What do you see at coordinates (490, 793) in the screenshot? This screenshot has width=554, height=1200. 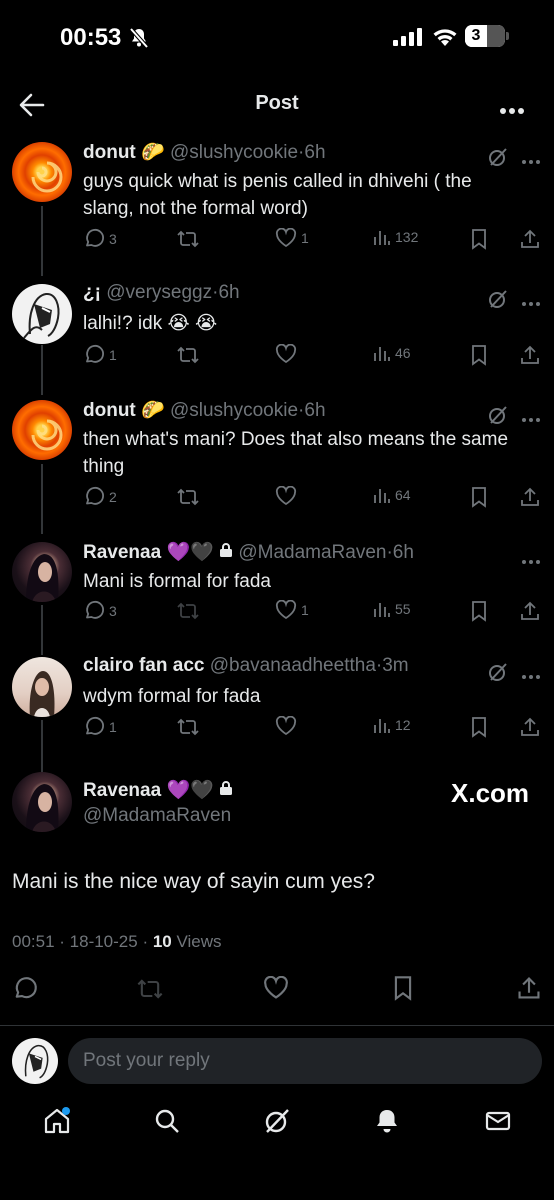 I see `x-com-watermark: X.com` at bounding box center [490, 793].